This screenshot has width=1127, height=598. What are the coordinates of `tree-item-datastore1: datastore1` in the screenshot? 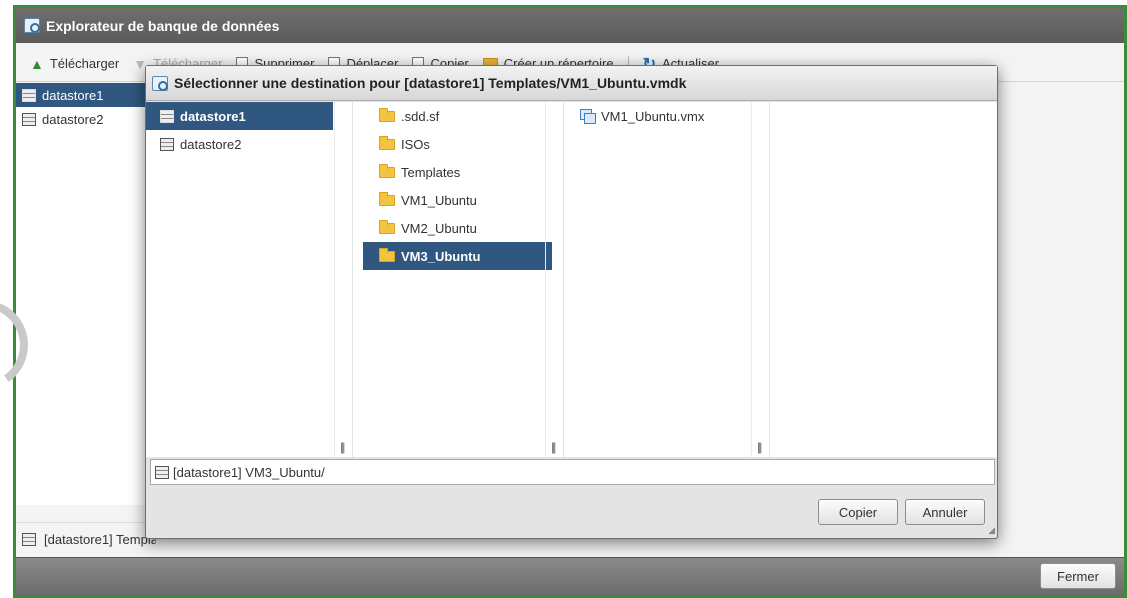 It's located at (81, 95).